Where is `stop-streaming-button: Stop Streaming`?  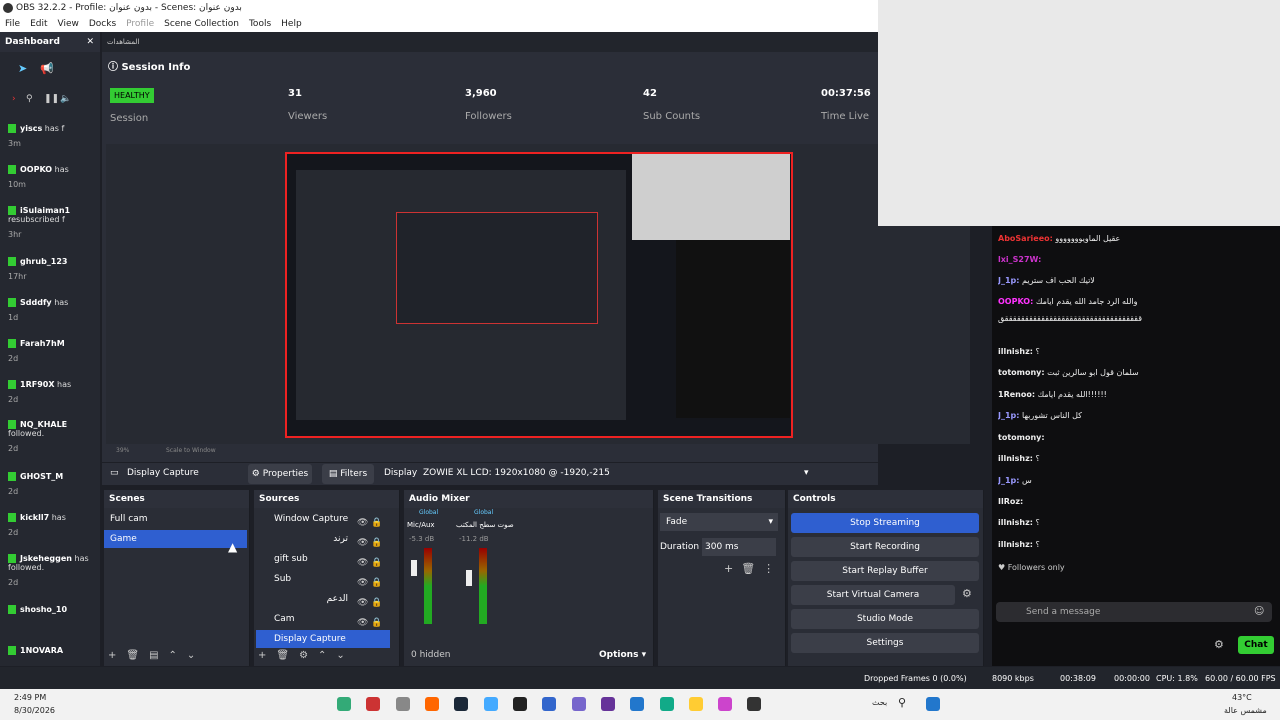
stop-streaming-button: Stop Streaming is located at coordinates (885, 523).